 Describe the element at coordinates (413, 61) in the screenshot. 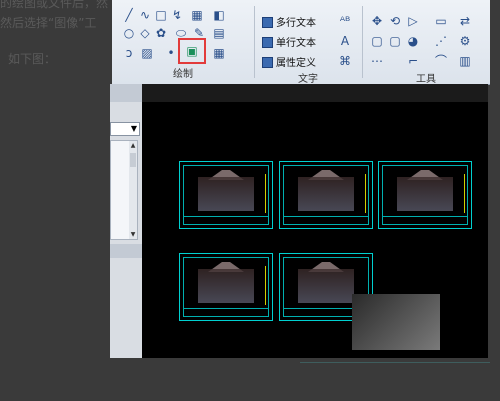

I see `corner-icon: ⌐` at that location.